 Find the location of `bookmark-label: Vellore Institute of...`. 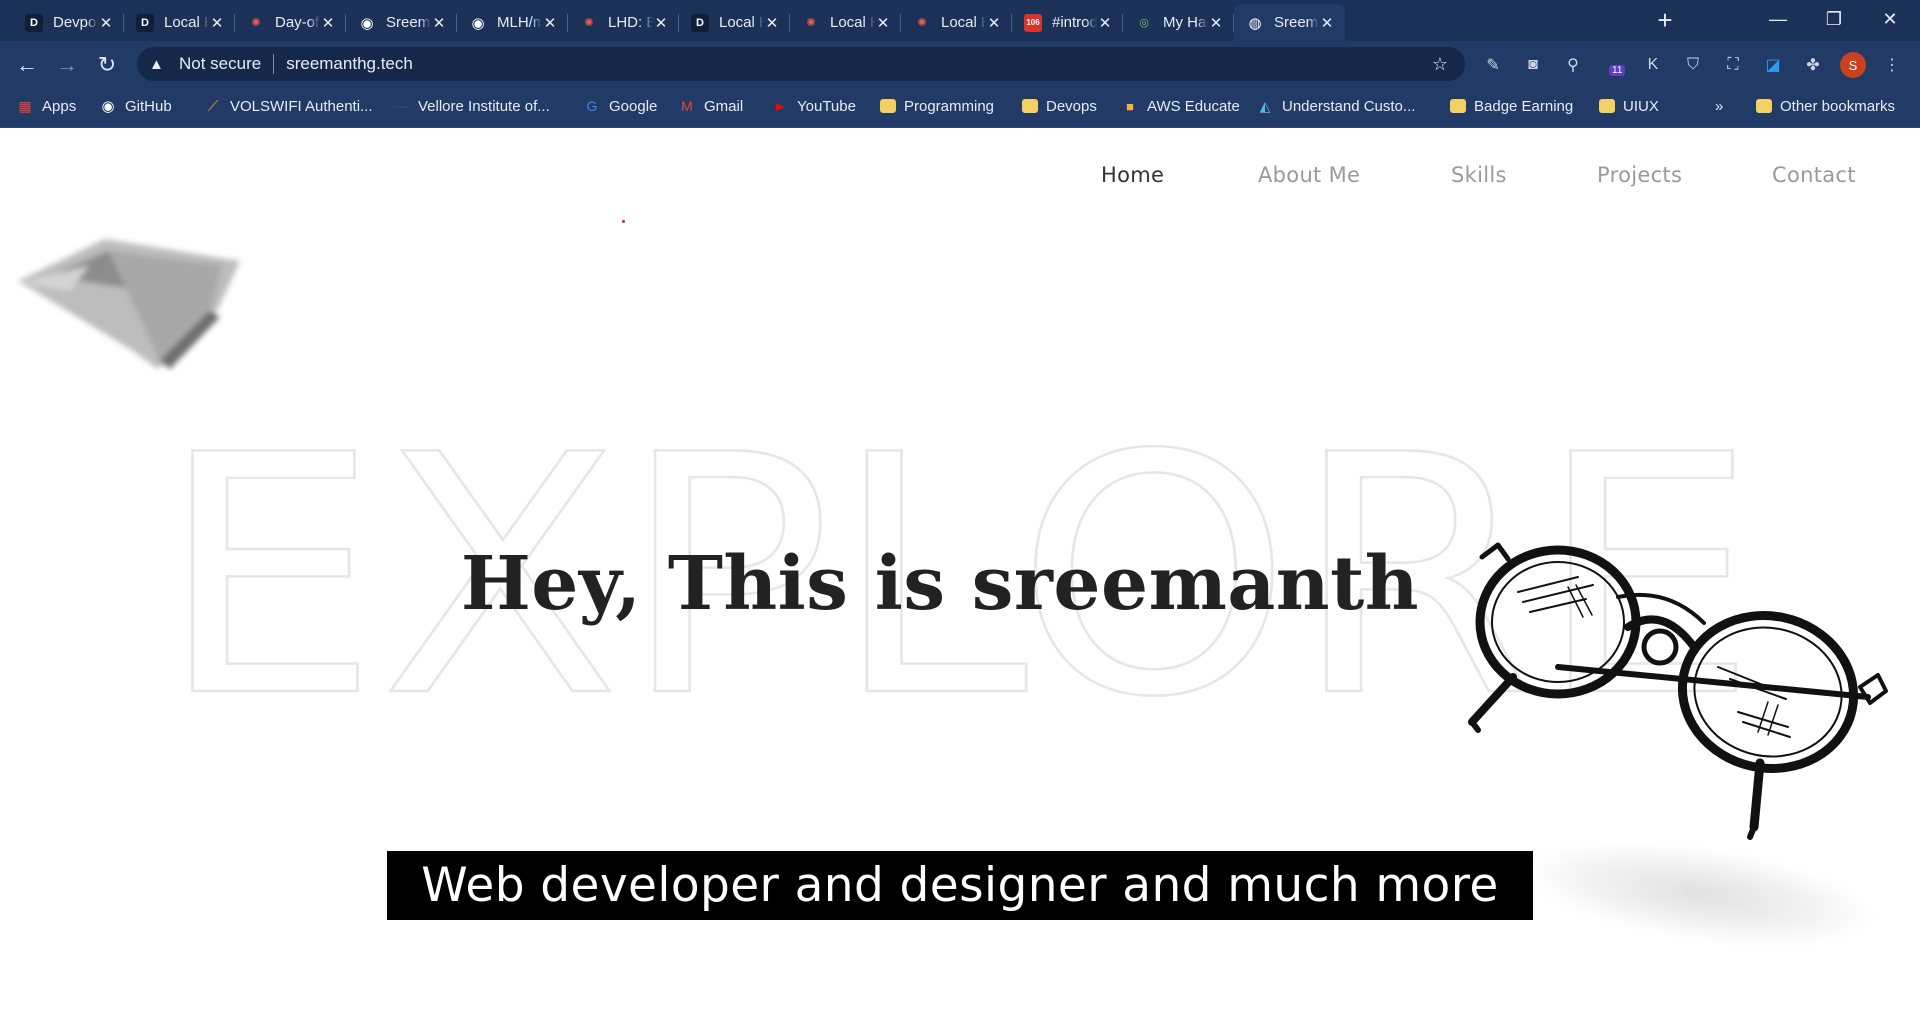

bookmark-label: Vellore Institute of... is located at coordinates (484, 106).